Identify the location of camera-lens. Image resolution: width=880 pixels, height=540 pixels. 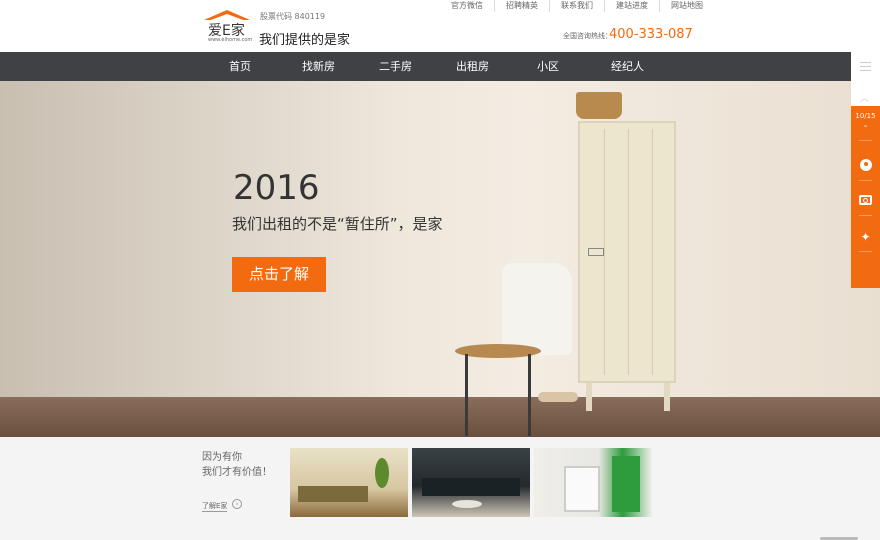
(865, 200).